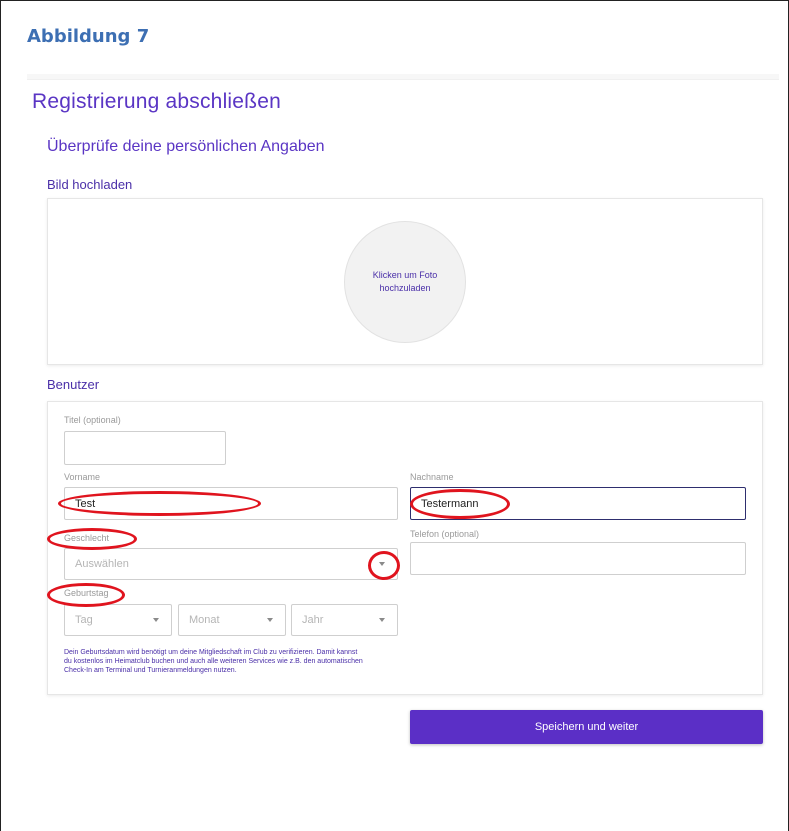 The width and height of the screenshot is (789, 831). What do you see at coordinates (159, 503) in the screenshot?
I see `annotation-ellipse-vorname` at bounding box center [159, 503].